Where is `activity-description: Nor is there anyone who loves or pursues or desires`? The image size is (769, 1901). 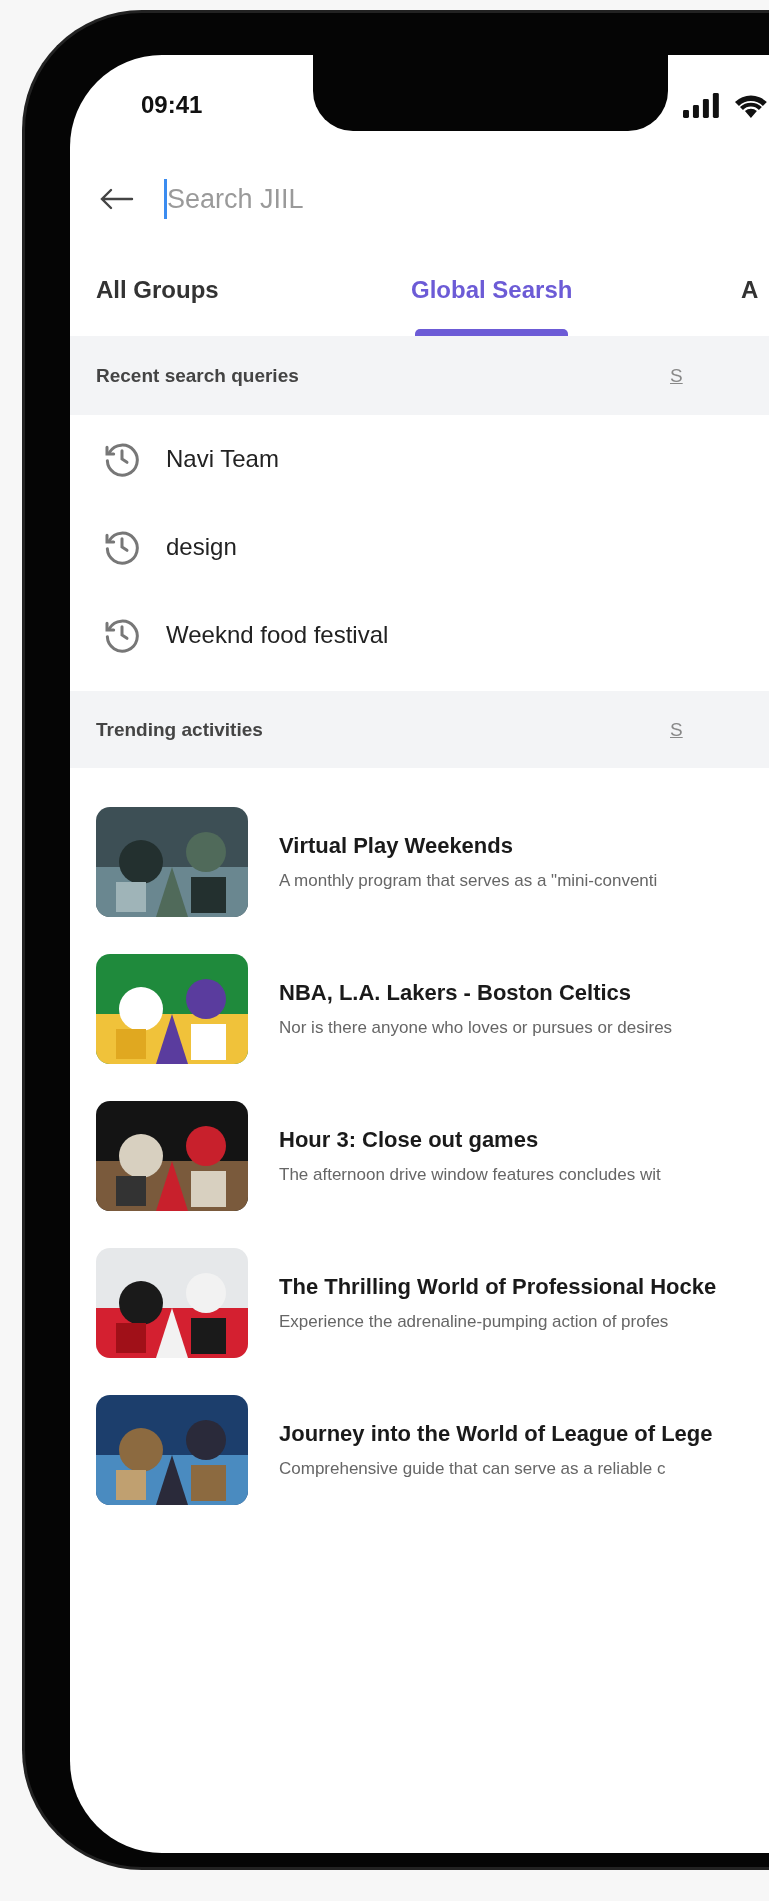 activity-description: Nor is there anyone who loves or pursues or desires is located at coordinates (476, 1028).